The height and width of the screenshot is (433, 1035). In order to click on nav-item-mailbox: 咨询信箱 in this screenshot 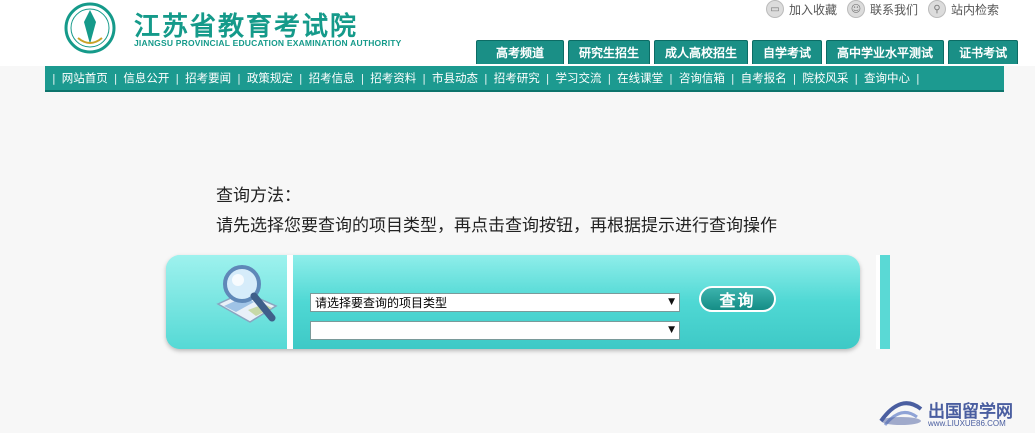, I will do `click(702, 78)`.